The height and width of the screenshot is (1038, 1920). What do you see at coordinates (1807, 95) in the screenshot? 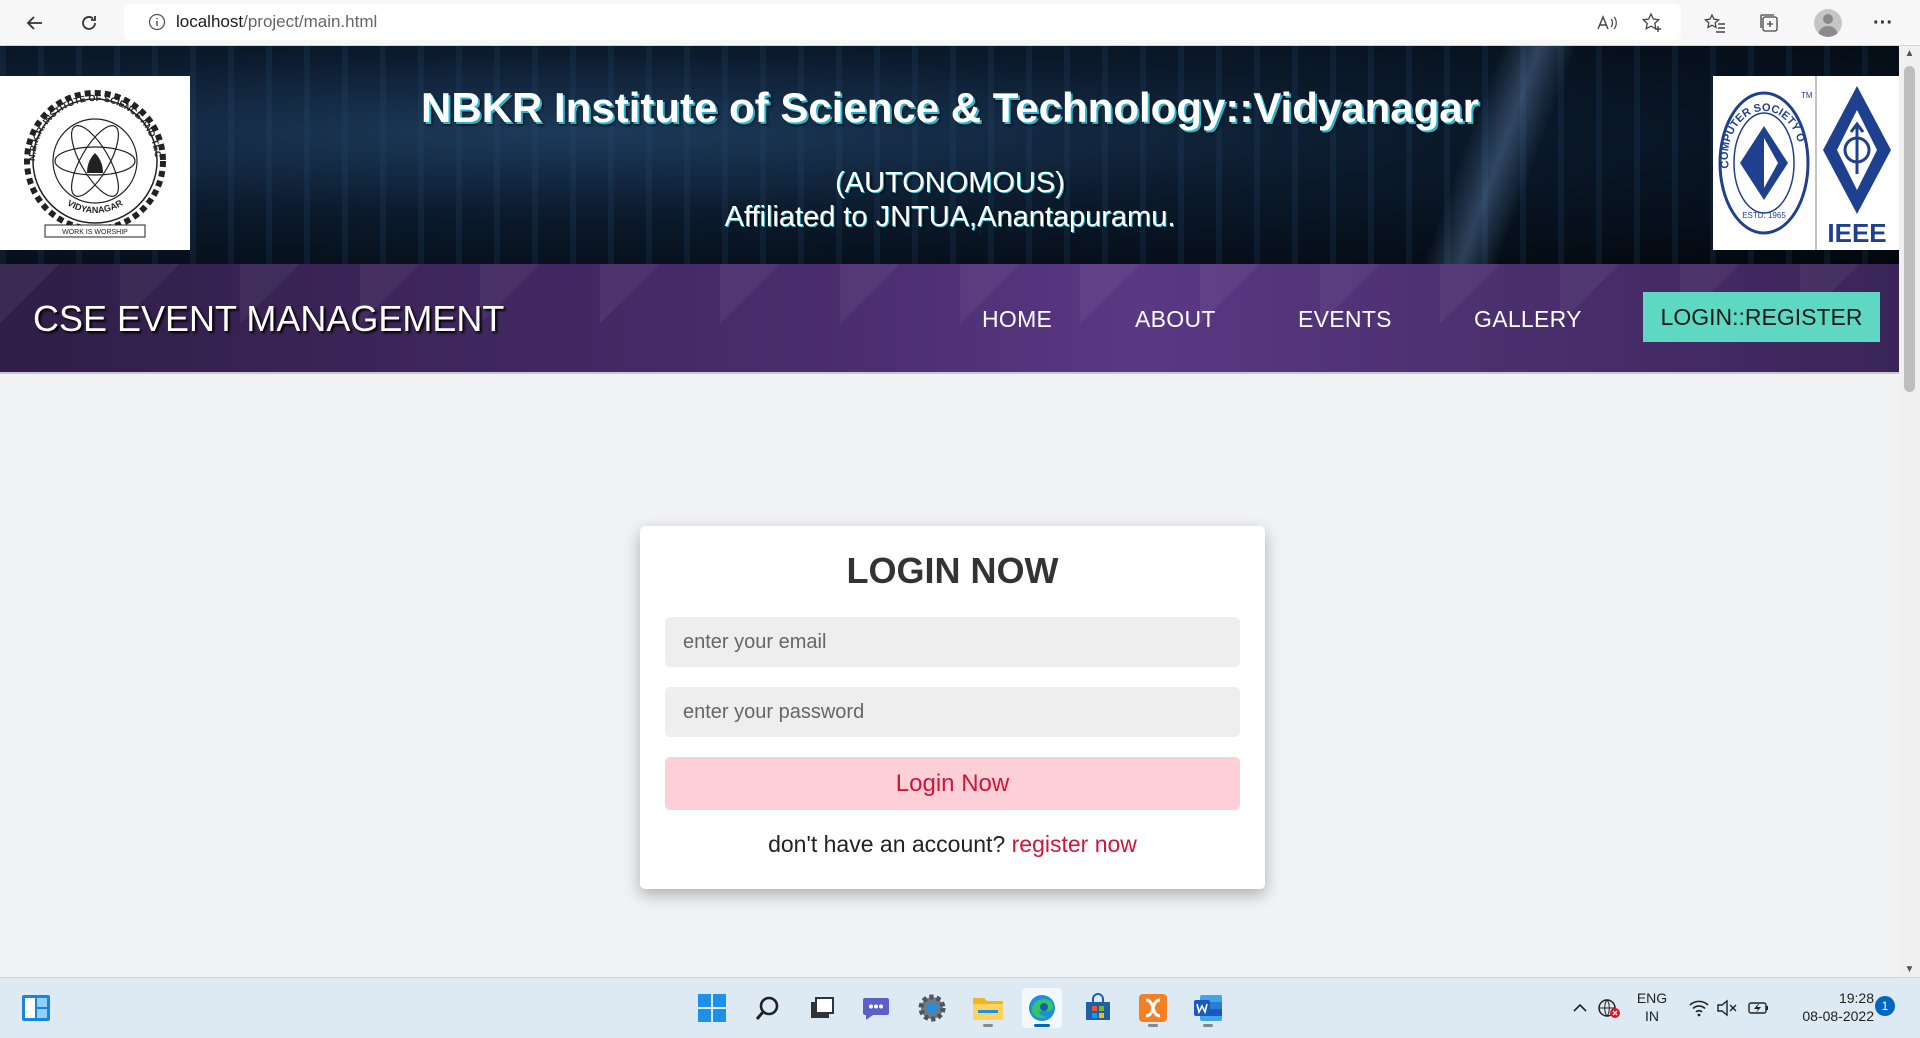
I see `csi-tm: TM` at bounding box center [1807, 95].